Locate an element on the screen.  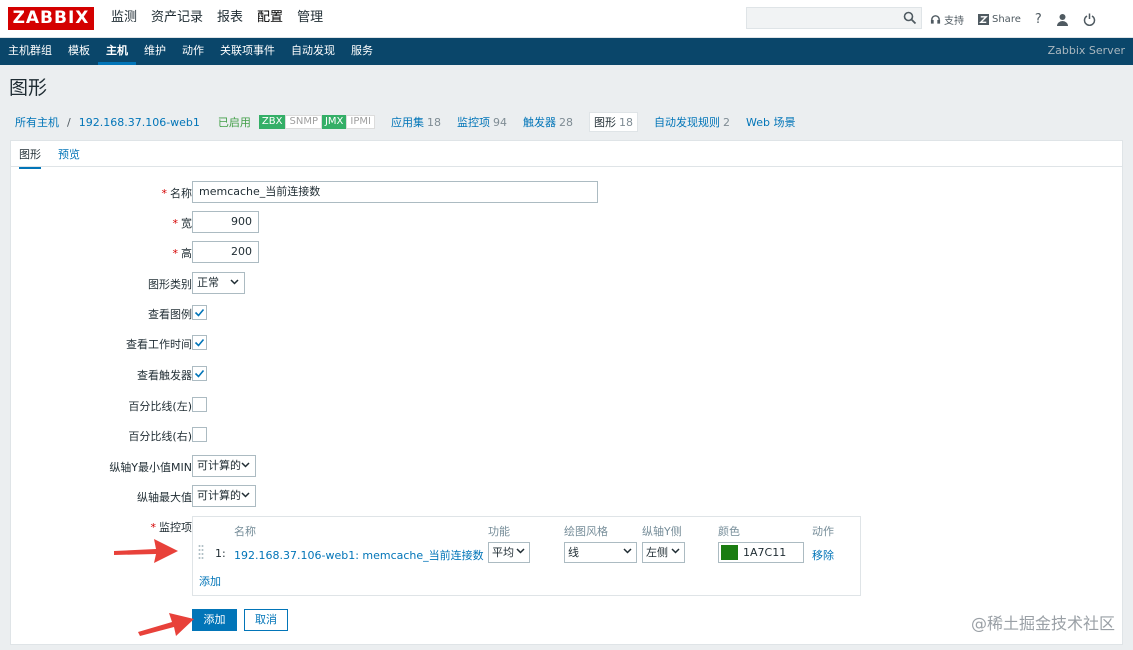
width-field: 900 is located at coordinates (225, 222).